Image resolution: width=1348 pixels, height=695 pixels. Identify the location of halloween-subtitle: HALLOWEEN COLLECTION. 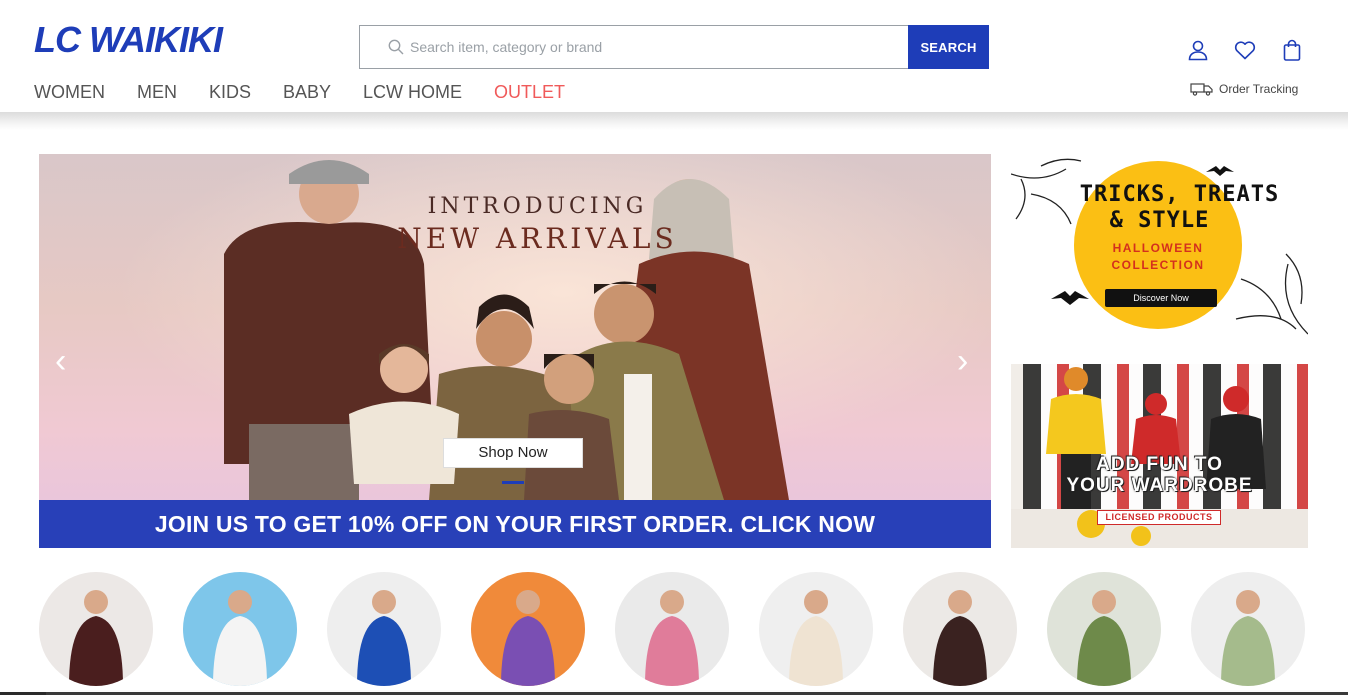
(1158, 257).